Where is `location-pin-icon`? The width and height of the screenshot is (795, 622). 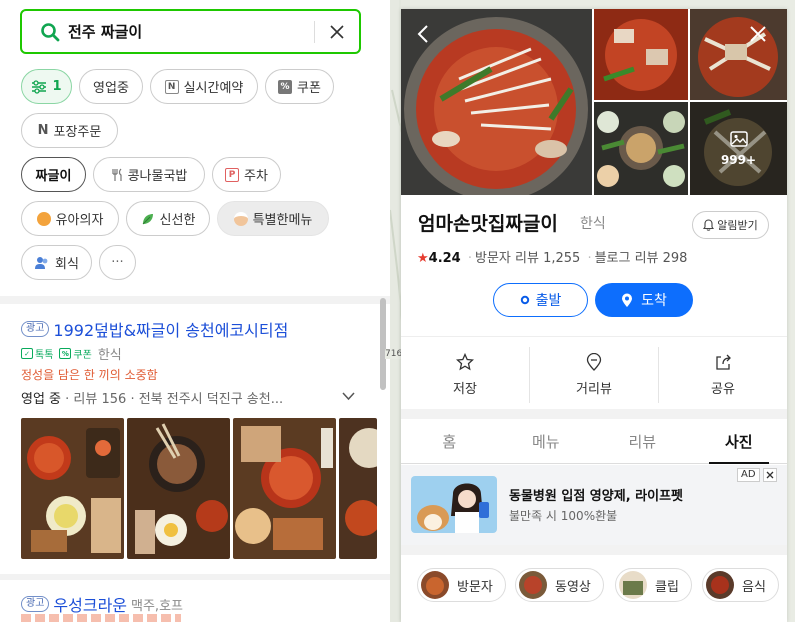
location-pin-icon is located at coordinates (627, 300).